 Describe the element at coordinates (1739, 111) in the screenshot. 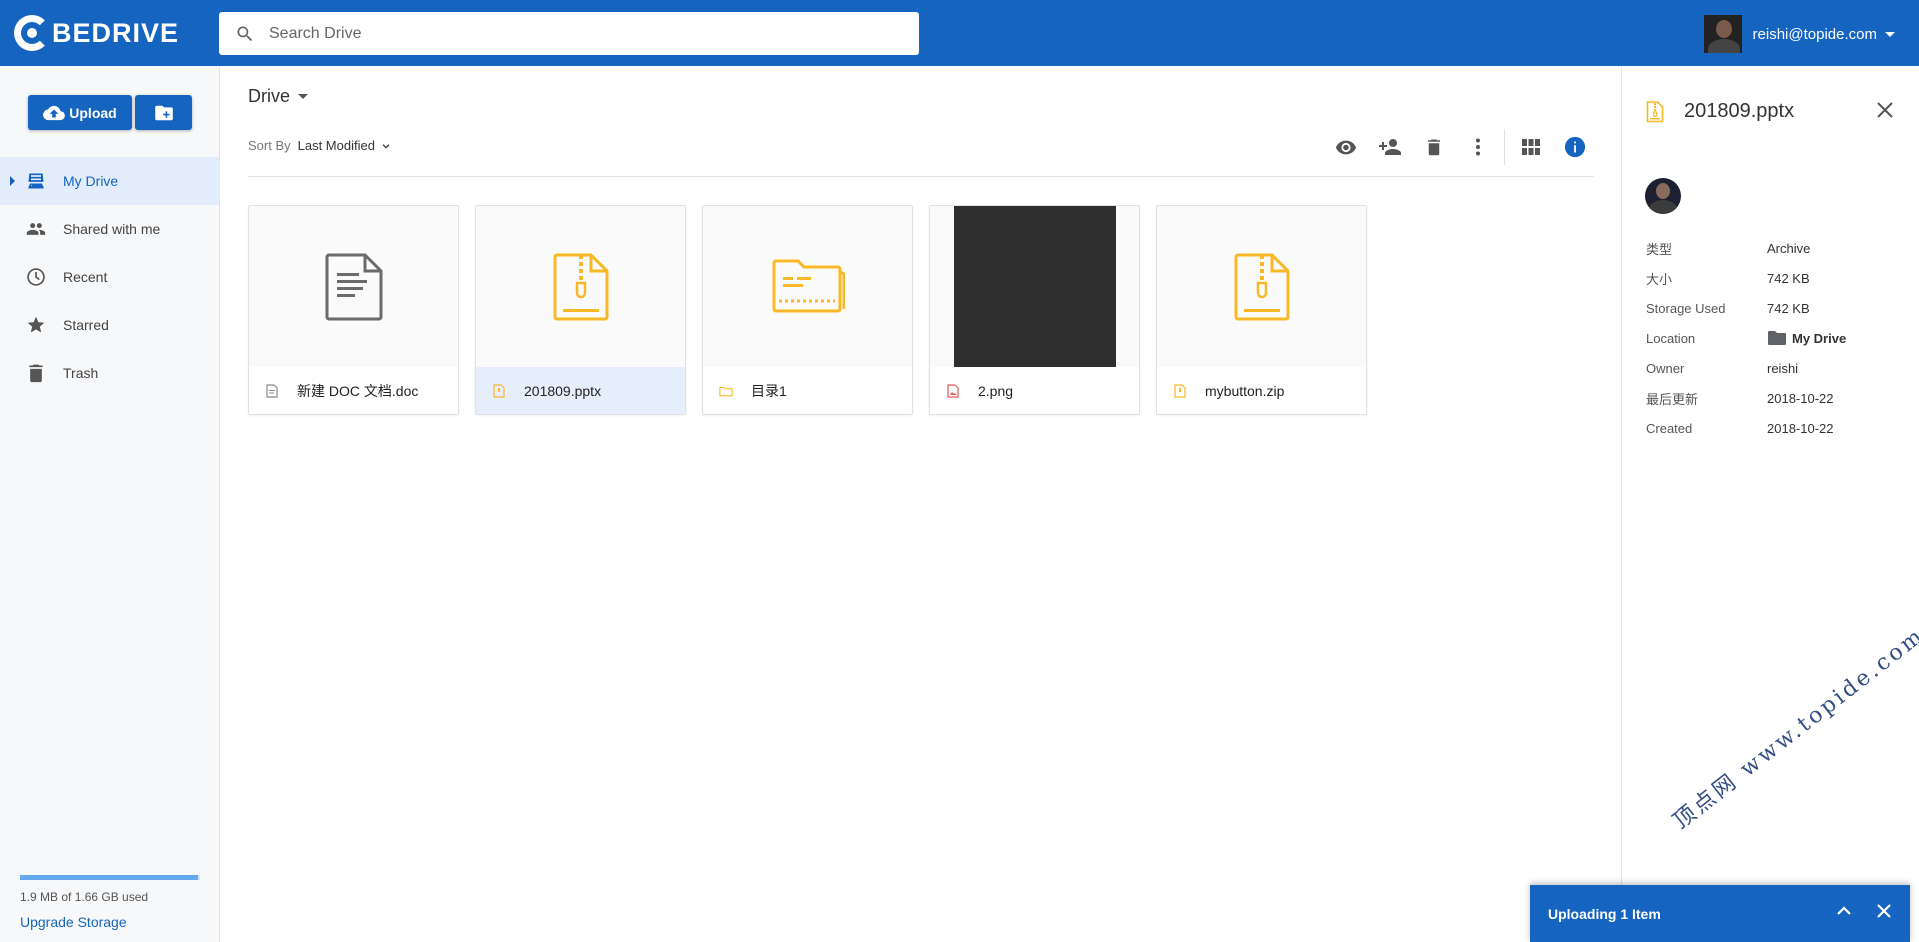

I see `details-title: 201809.pptx` at that location.